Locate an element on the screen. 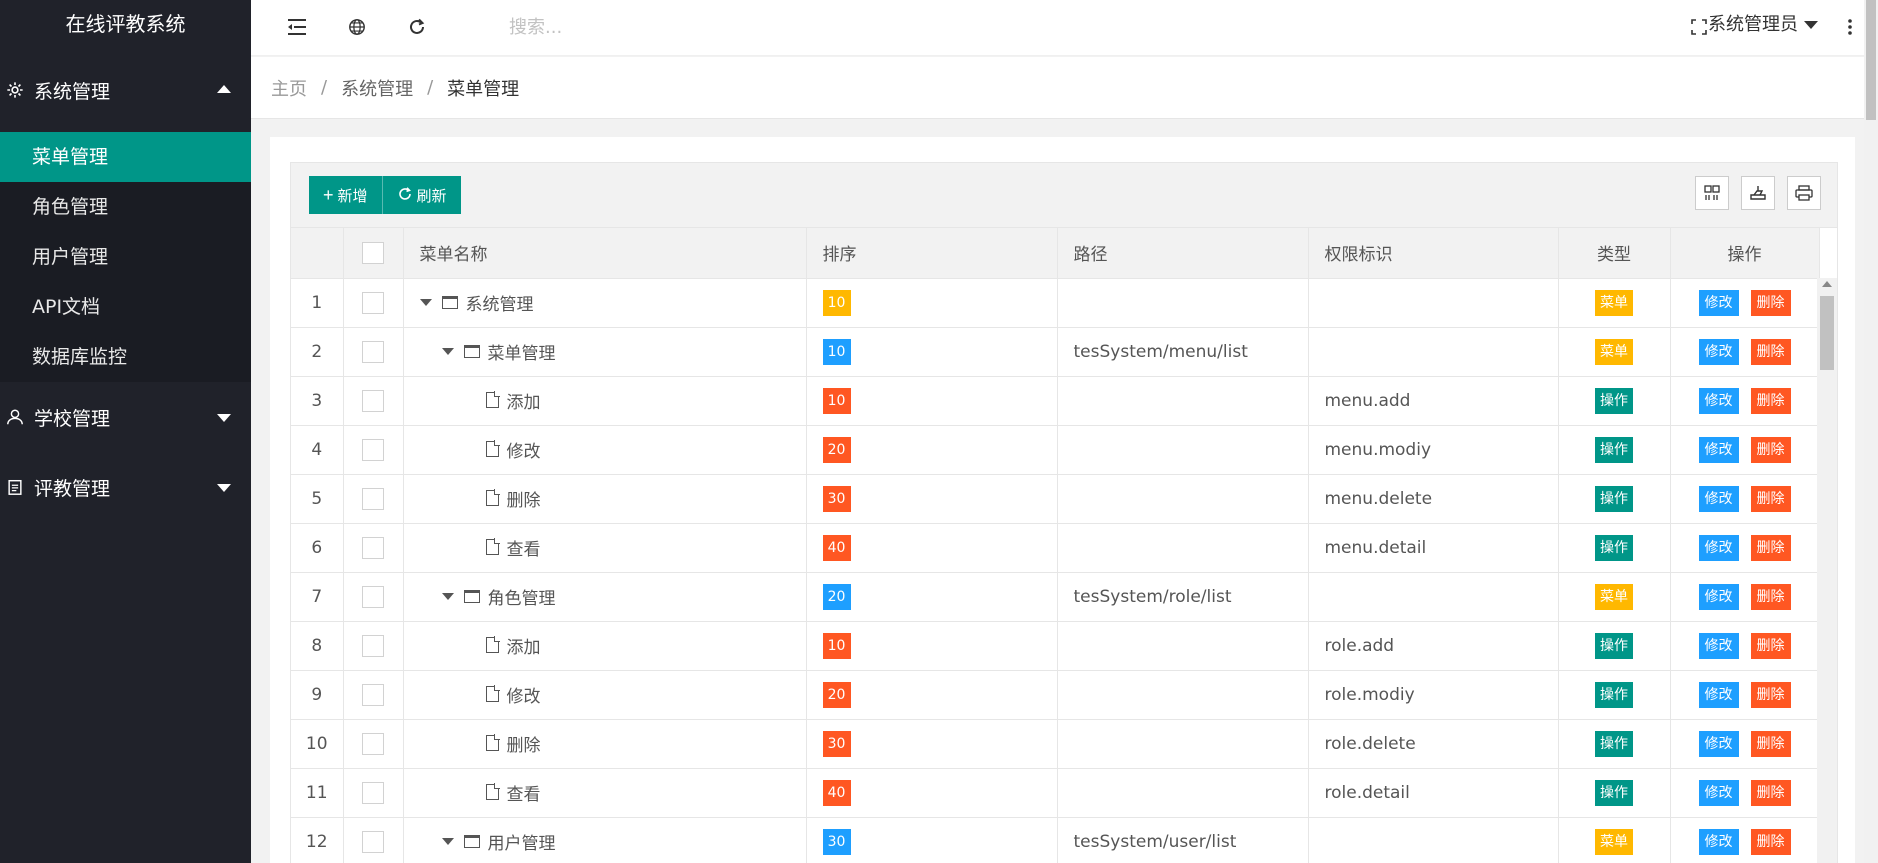 Image resolution: width=1878 pixels, height=863 pixels. sidebar-item-user: 用户管理 is located at coordinates (125, 257).